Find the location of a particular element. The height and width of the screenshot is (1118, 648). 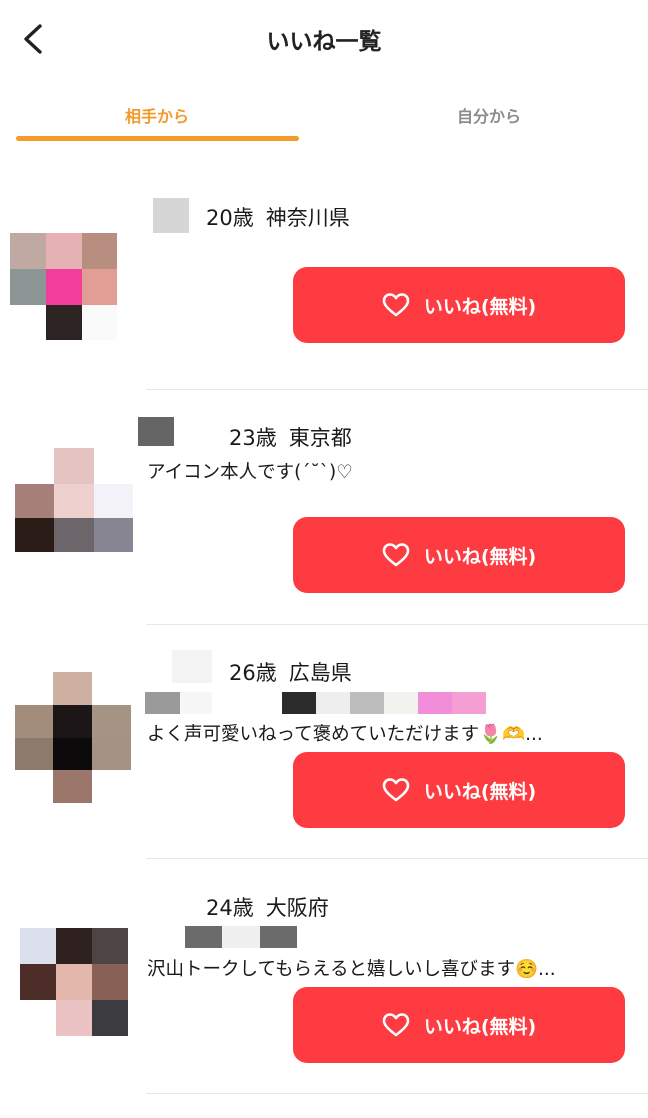

tab-sent: 自分から is located at coordinates (489, 115).